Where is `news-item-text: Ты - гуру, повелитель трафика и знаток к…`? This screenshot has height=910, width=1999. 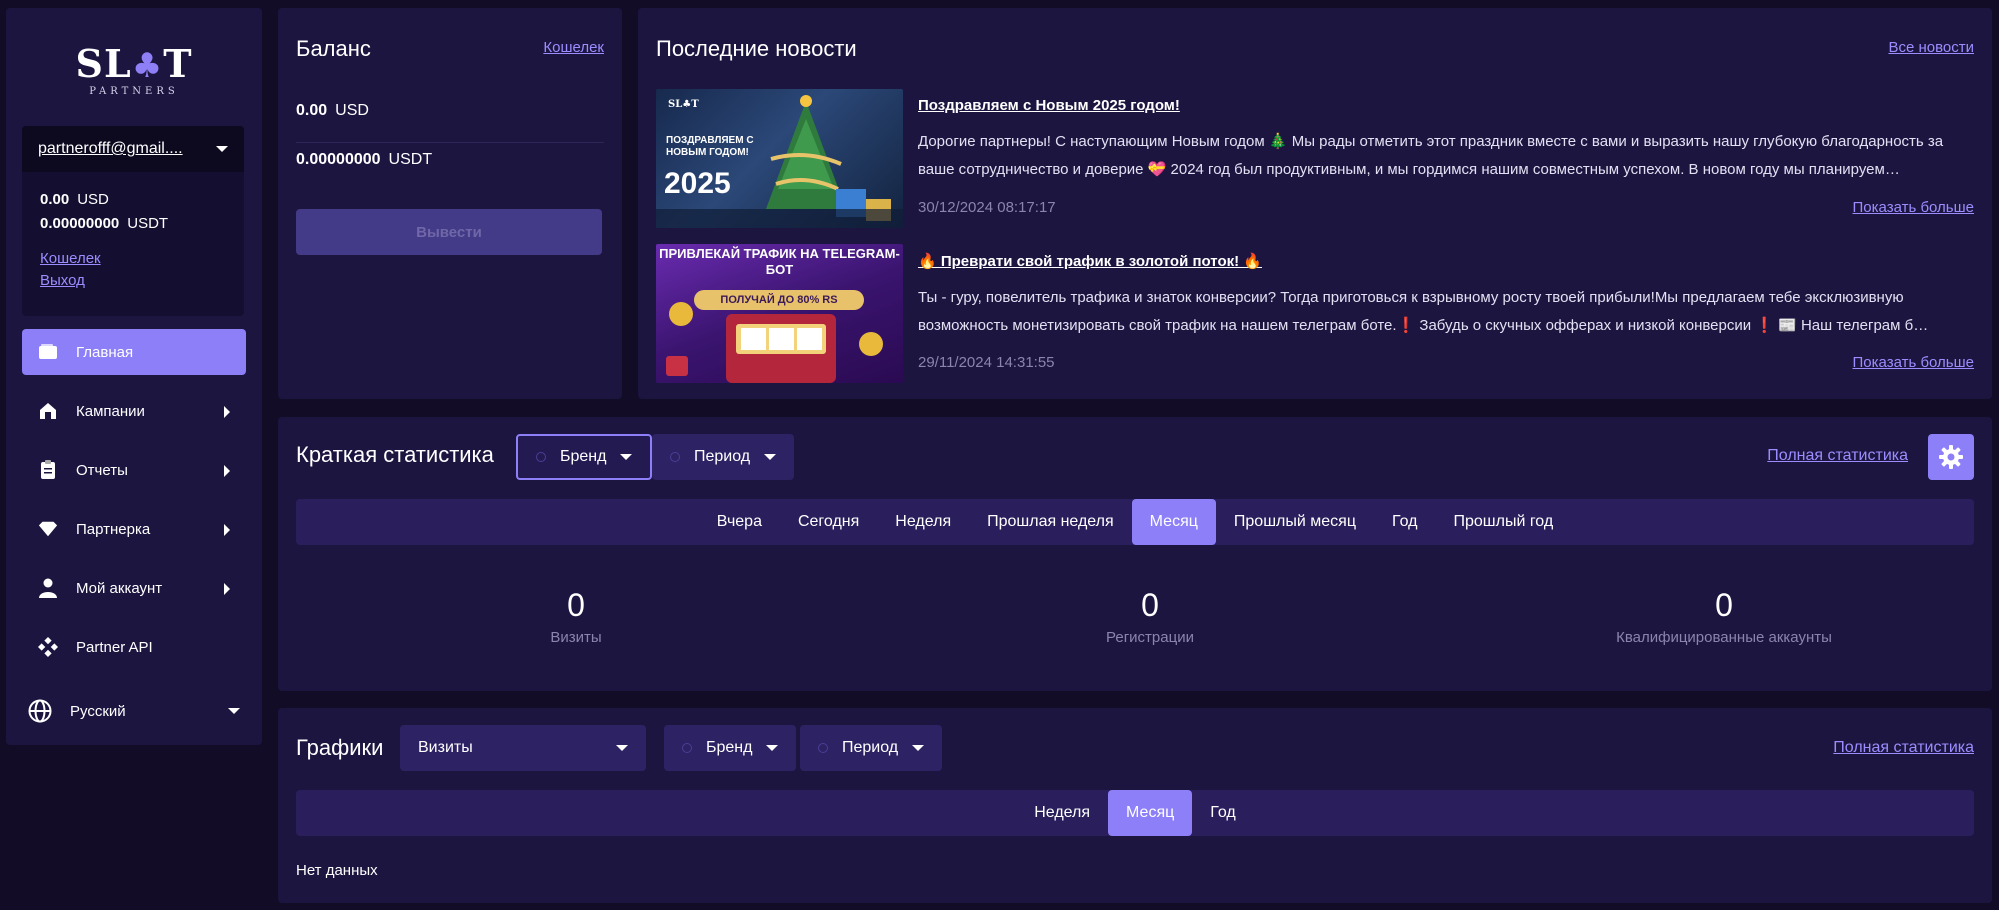
news-item-text: Ты - гуру, повелитель трафика и знаток к… is located at coordinates (1423, 311).